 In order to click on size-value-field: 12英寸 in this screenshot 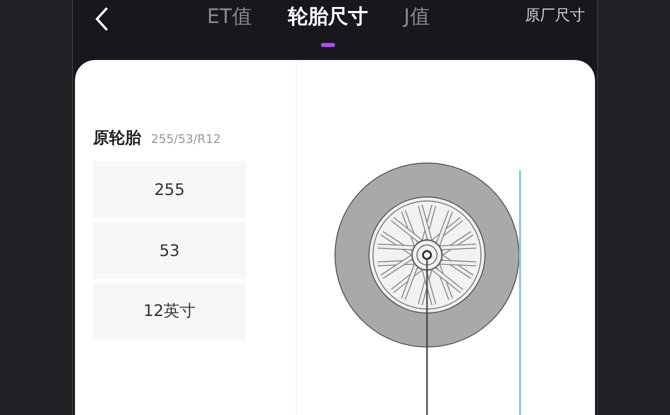, I will do `click(169, 311)`.